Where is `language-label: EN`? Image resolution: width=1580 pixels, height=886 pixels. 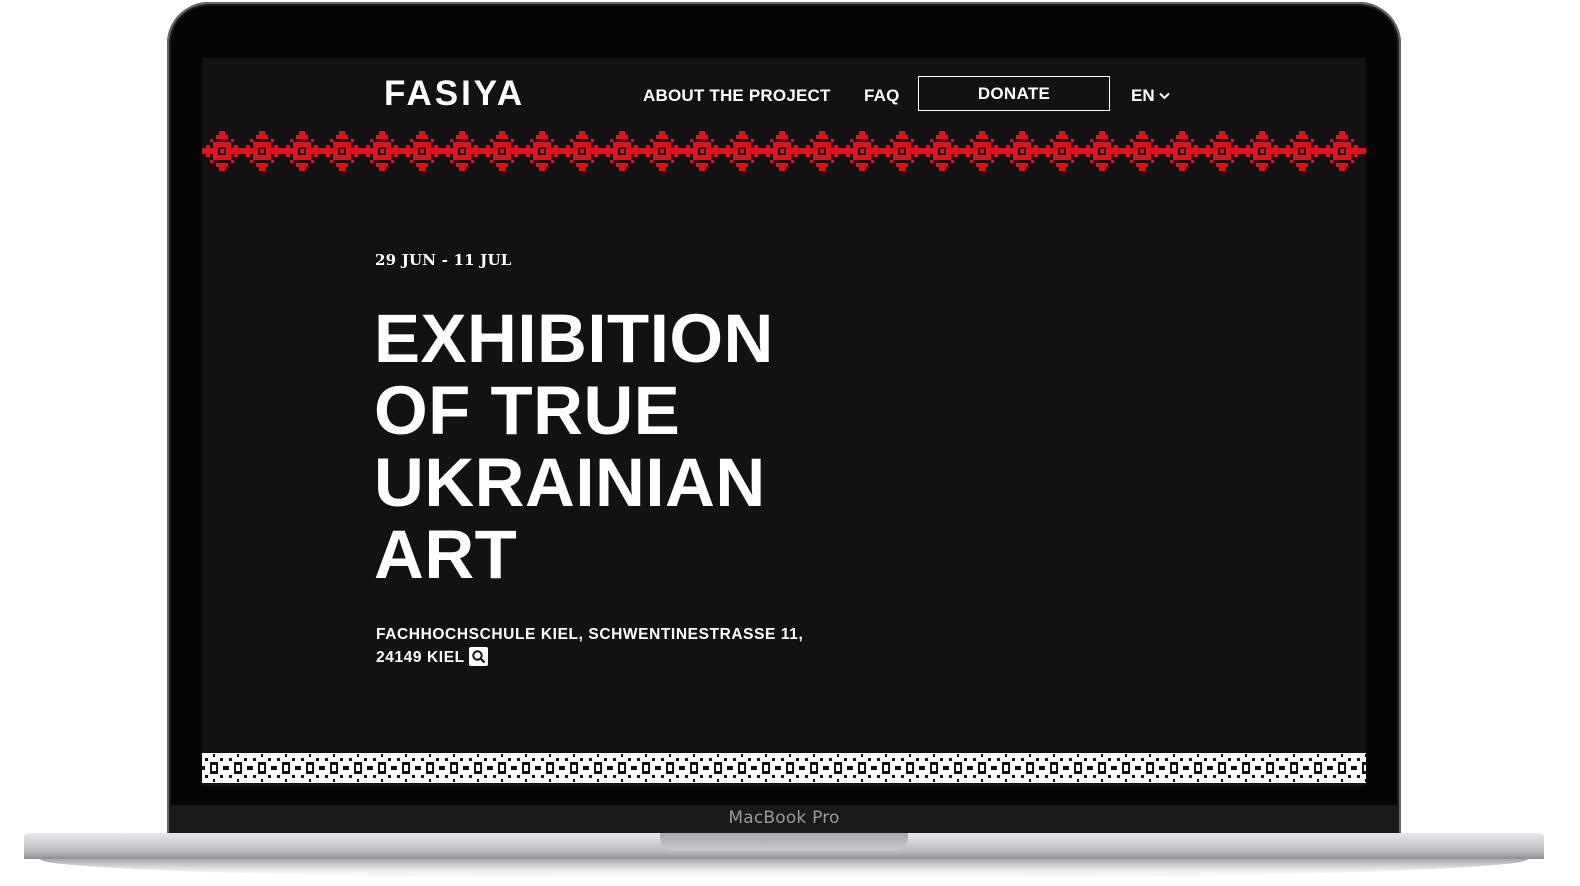
language-label: EN is located at coordinates (1143, 95).